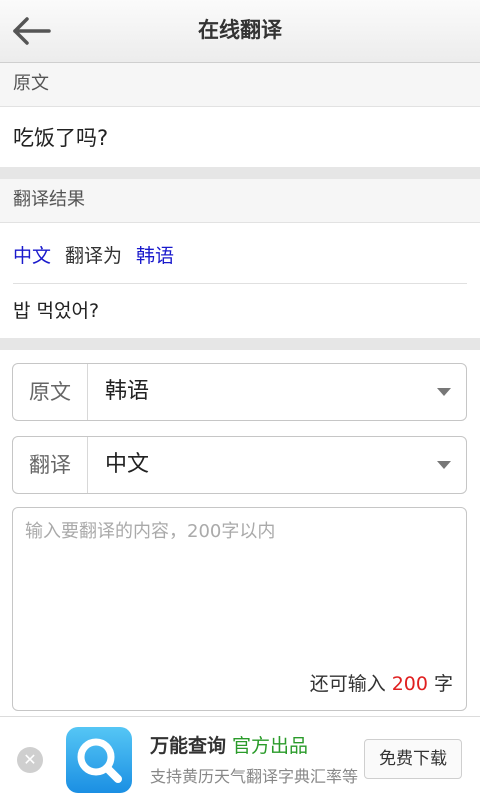 The width and height of the screenshot is (480, 801). What do you see at coordinates (188, 746) in the screenshot?
I see `ad-app-name-text: 万能查询` at bounding box center [188, 746].